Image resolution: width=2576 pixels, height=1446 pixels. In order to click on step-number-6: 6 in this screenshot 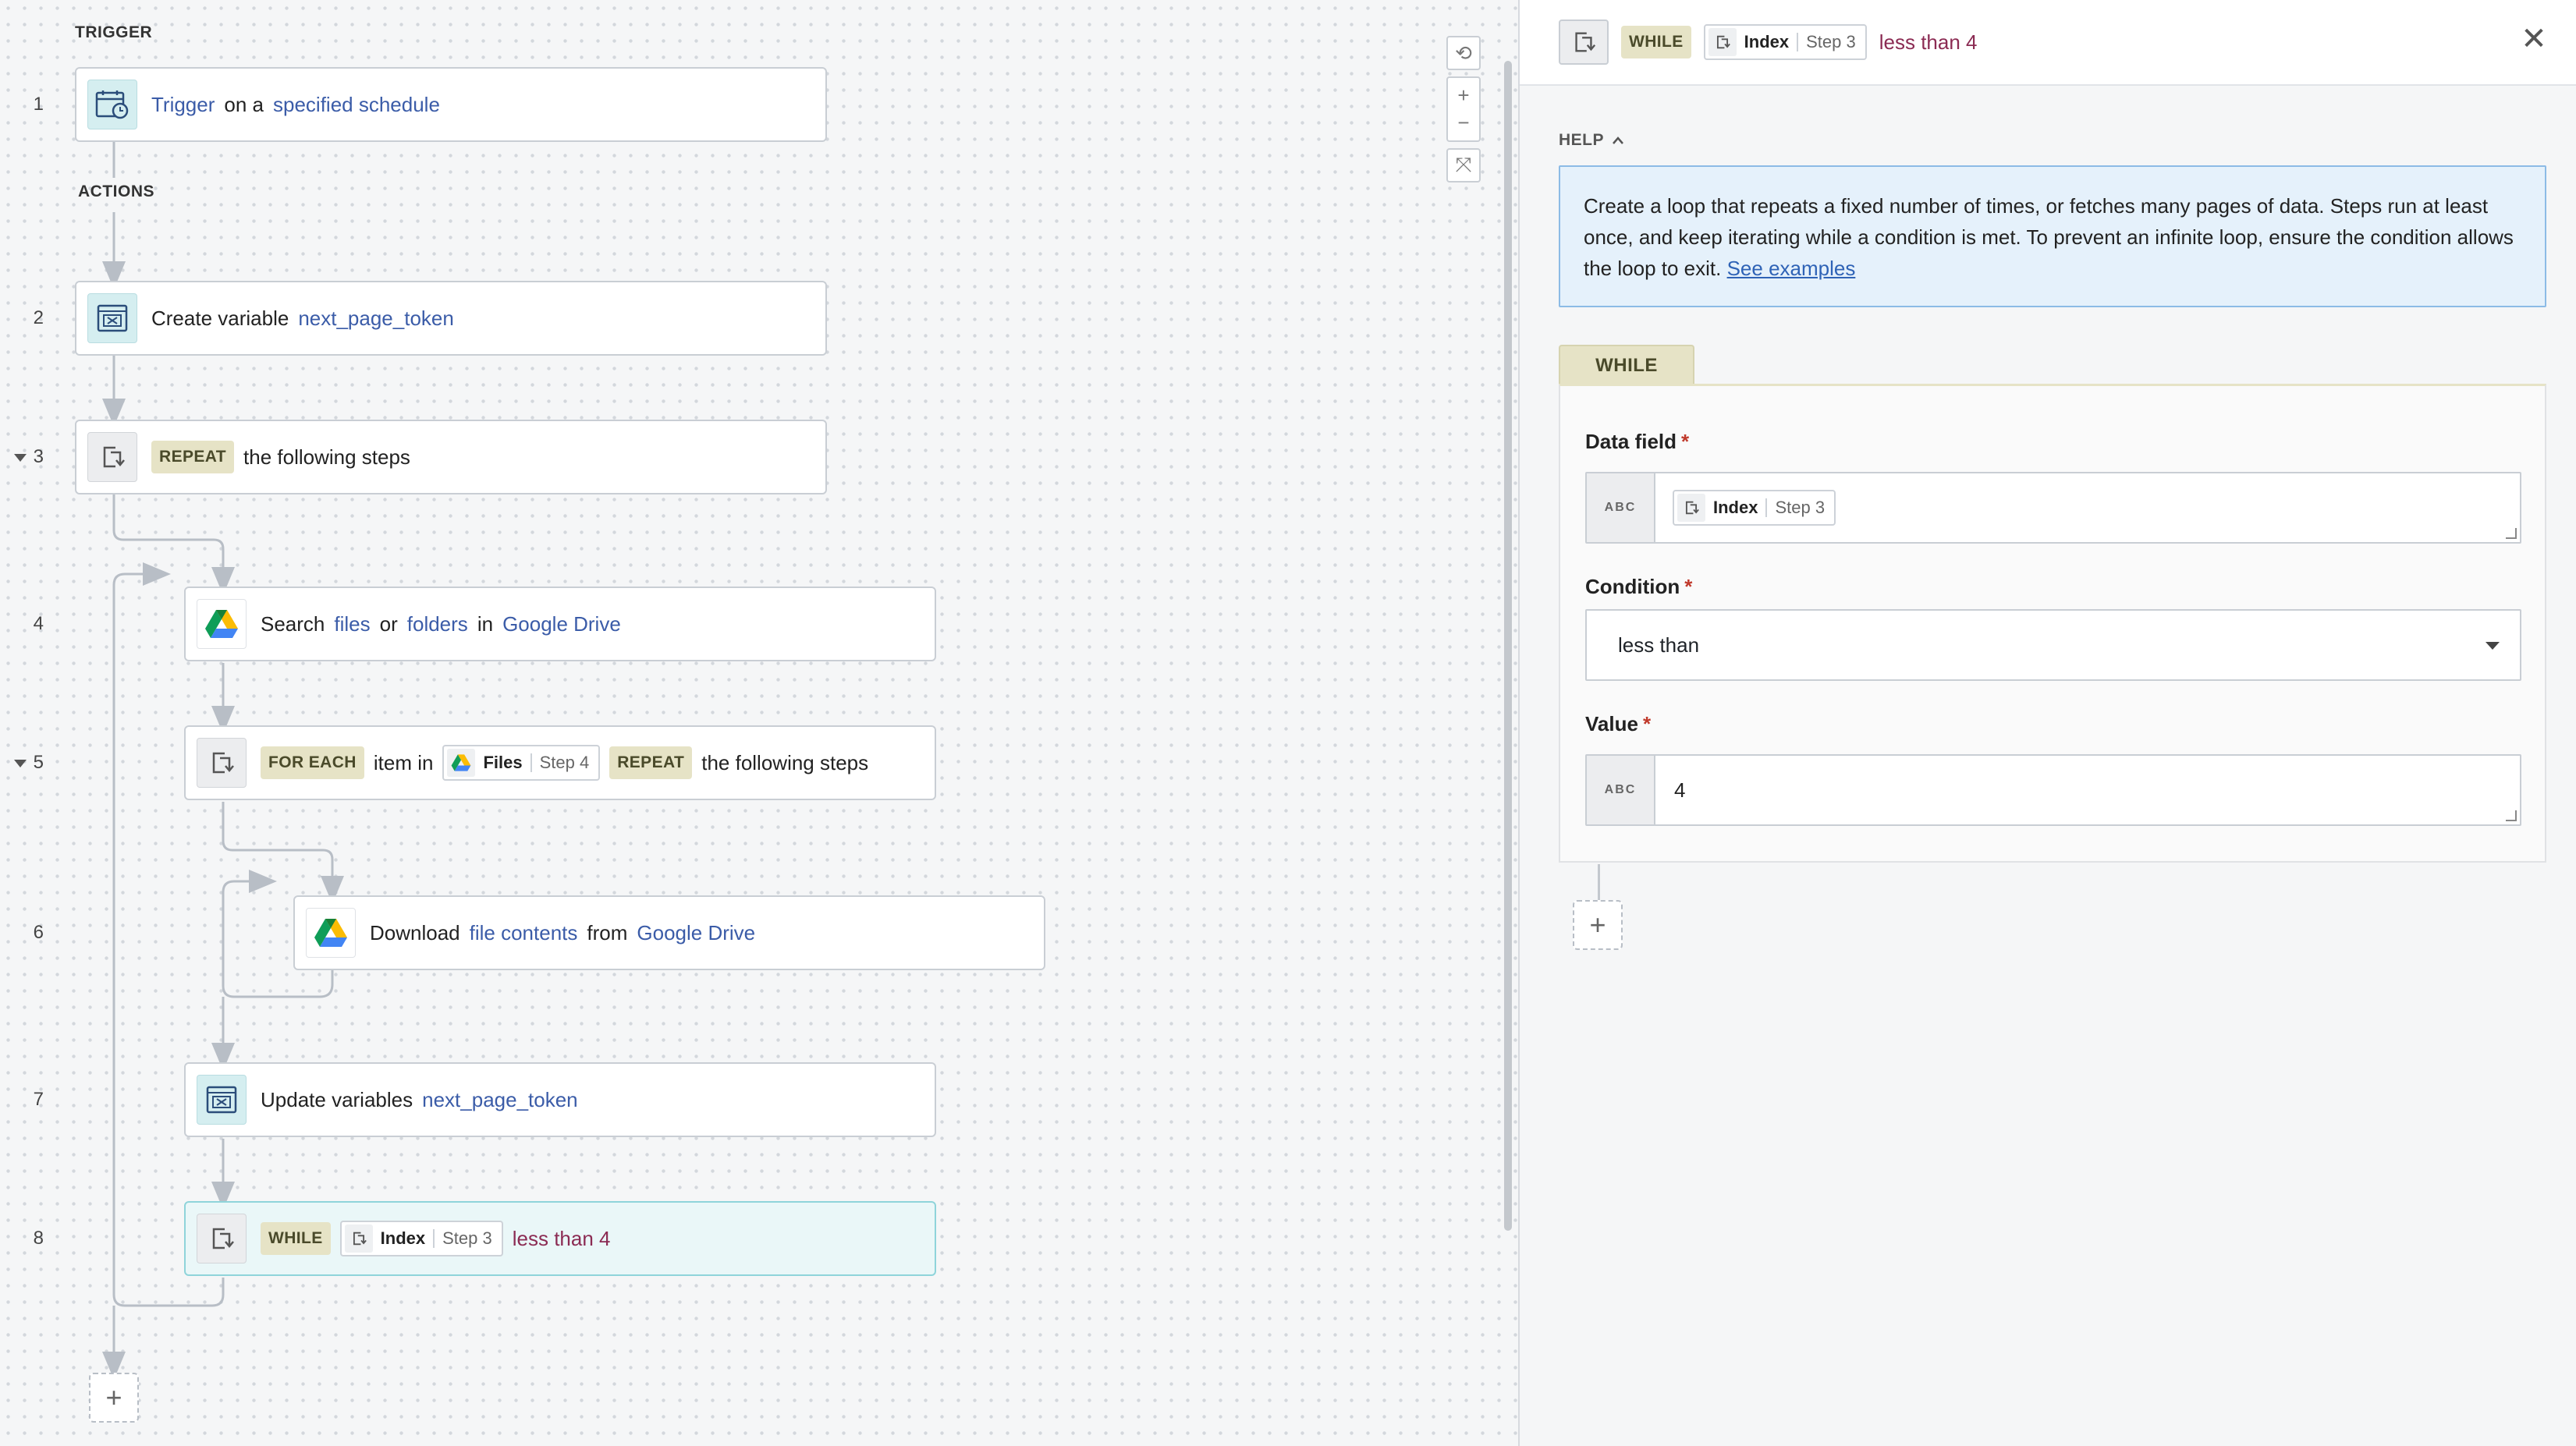, I will do `click(38, 932)`.